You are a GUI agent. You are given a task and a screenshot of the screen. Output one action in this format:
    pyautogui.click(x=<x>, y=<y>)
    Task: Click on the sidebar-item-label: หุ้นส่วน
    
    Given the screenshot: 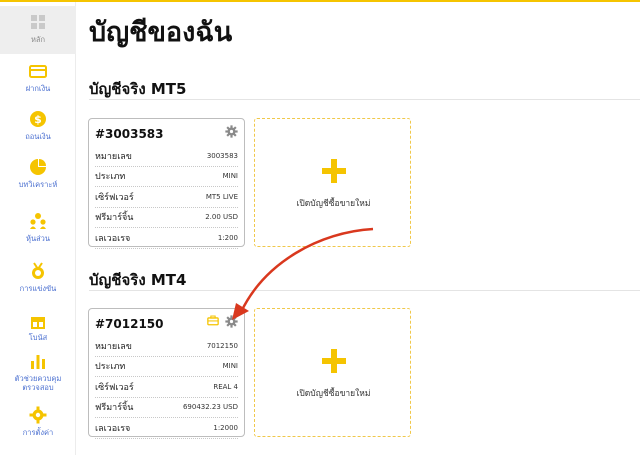 What is the action you would take?
    pyautogui.click(x=38, y=238)
    